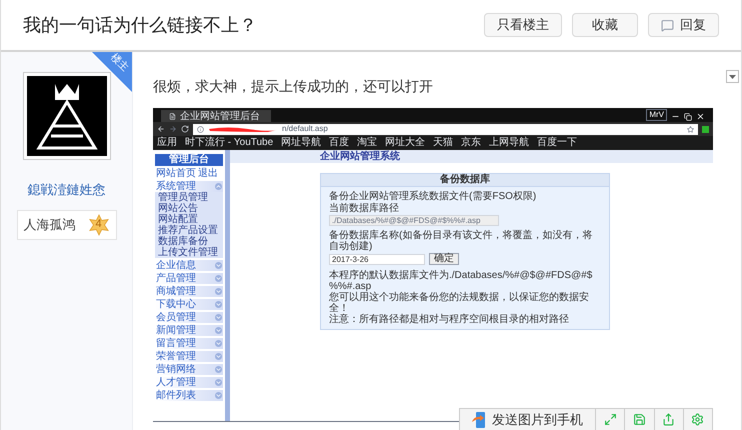  What do you see at coordinates (444, 259) in the screenshot?
I see `confirm-button: 确定` at bounding box center [444, 259].